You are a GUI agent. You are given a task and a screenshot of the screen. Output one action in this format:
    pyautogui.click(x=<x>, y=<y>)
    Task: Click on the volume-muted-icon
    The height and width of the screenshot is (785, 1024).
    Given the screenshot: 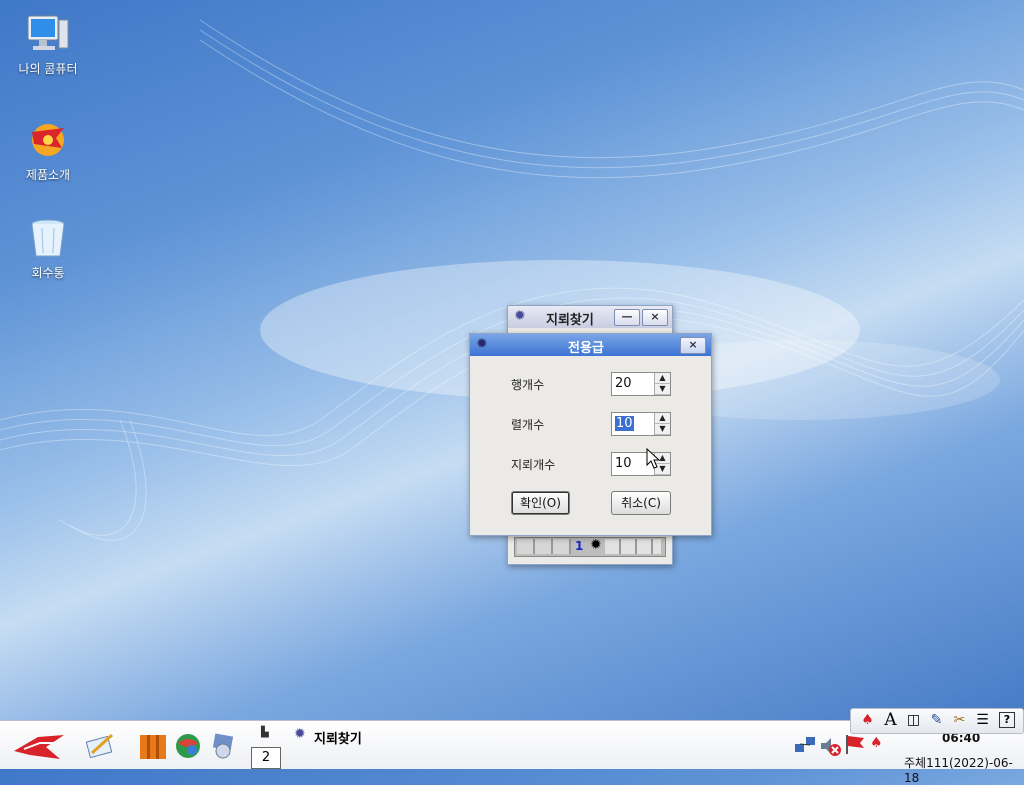 What is the action you would take?
    pyautogui.click(x=830, y=746)
    